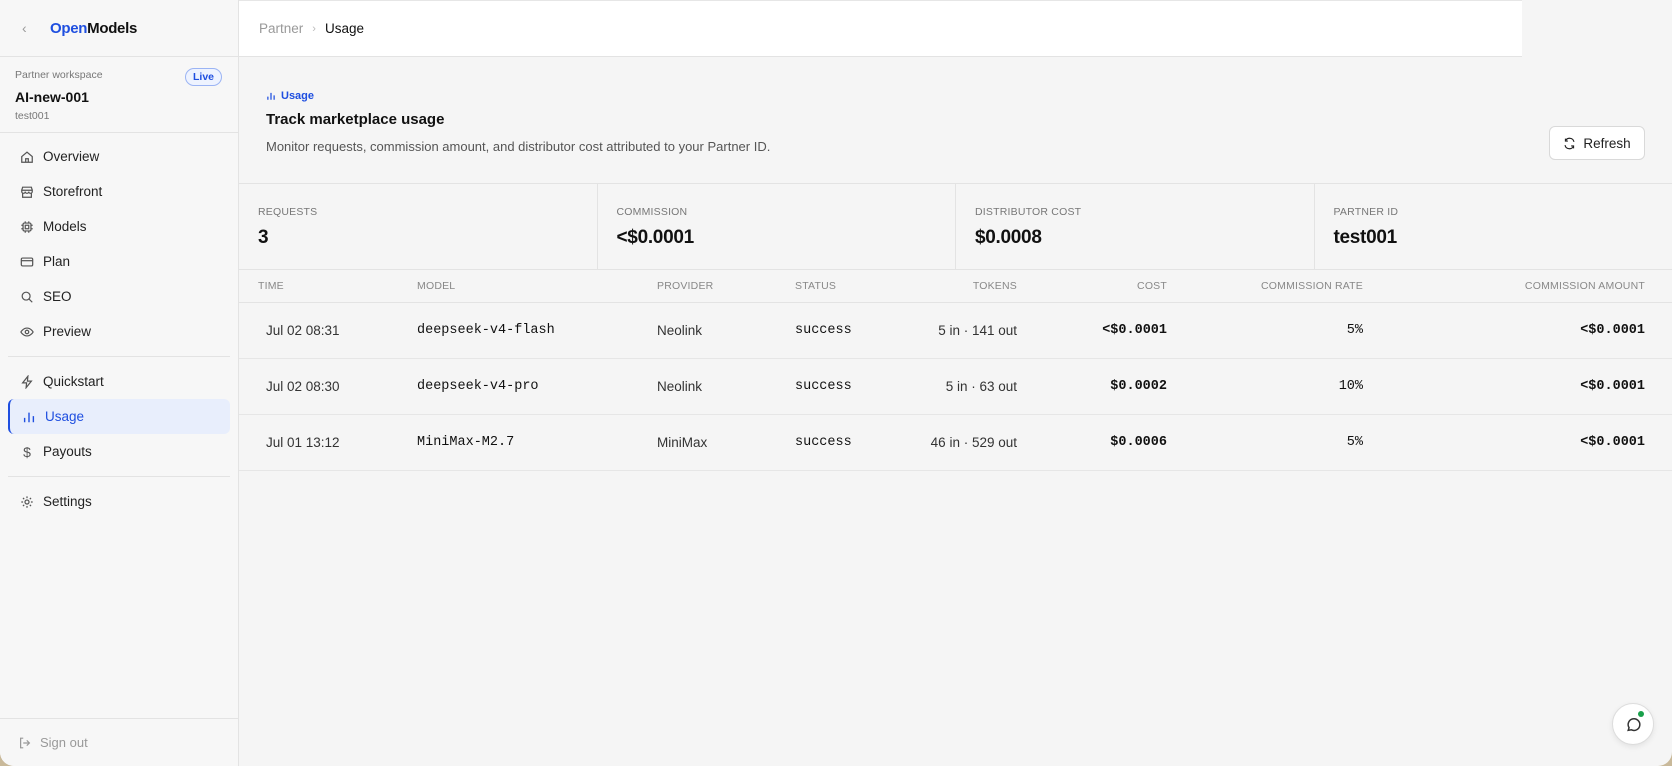 This screenshot has height=766, width=1672. What do you see at coordinates (27, 227) in the screenshot?
I see `cpu-icon` at bounding box center [27, 227].